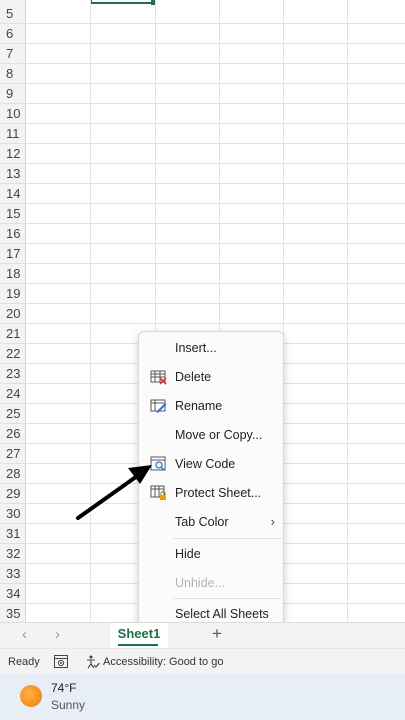  Describe the element at coordinates (13, 354) in the screenshot. I see `row-number: 22` at that location.